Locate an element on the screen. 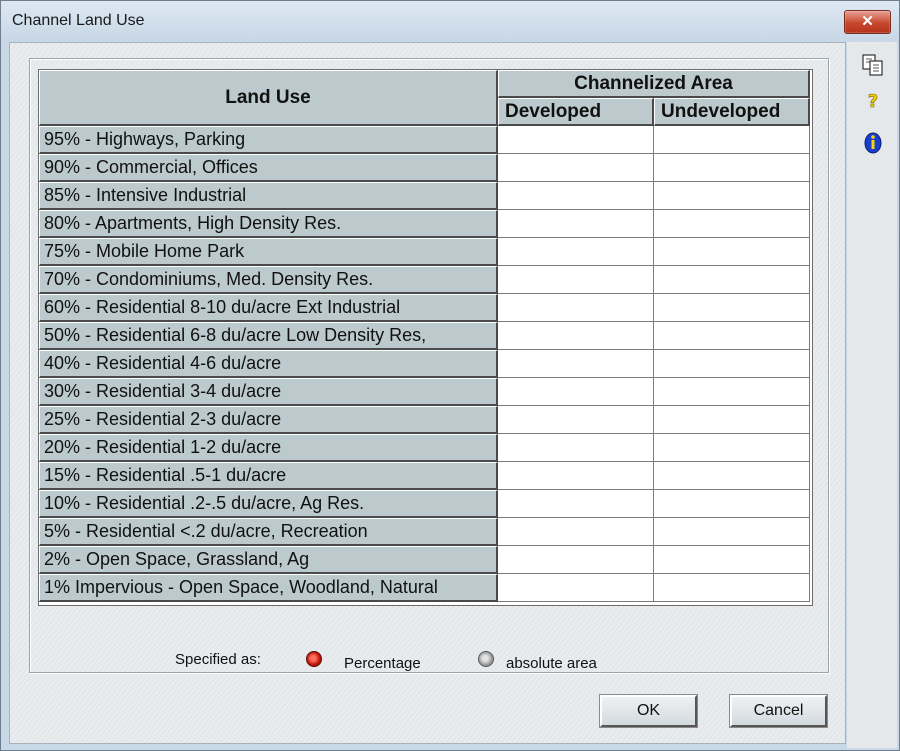  land-use-row-label: 15% - Residential .5-1 du/acre is located at coordinates (268, 476).